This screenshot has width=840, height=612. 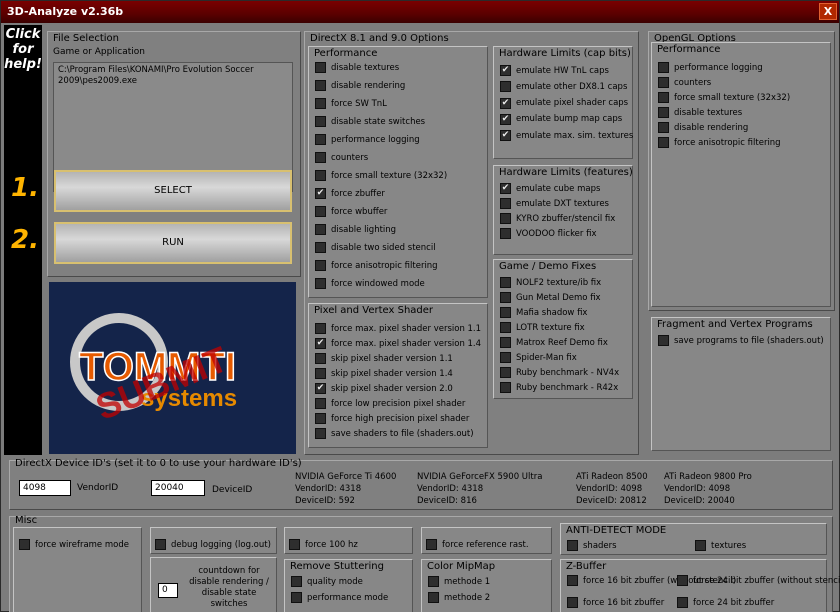 I want to click on checkbox-row: force 24 bit zbuffer, so click(x=725, y=602).